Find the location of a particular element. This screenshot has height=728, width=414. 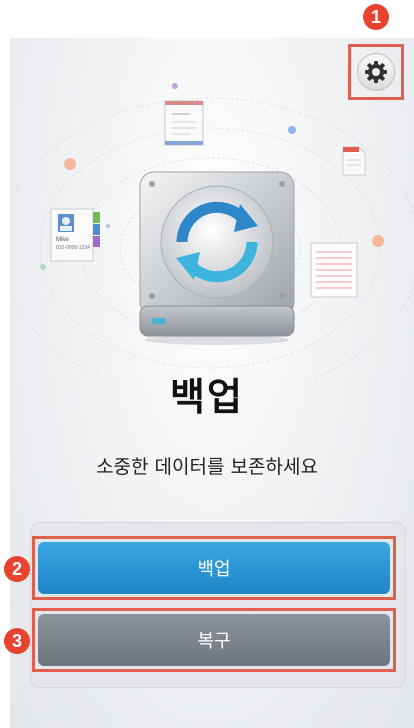

notepad-icon is located at coordinates (334, 270).